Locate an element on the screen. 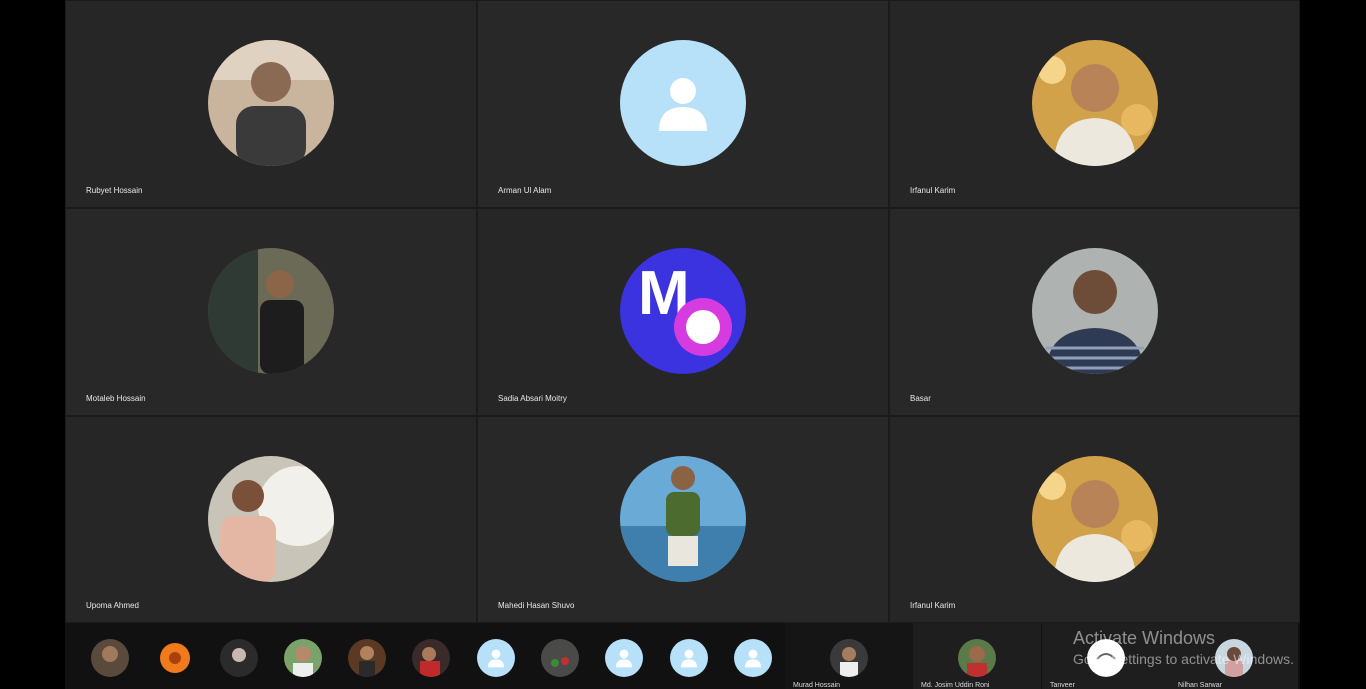 The height and width of the screenshot is (689, 1366). watermark-title: Activate Windows is located at coordinates (1144, 638).